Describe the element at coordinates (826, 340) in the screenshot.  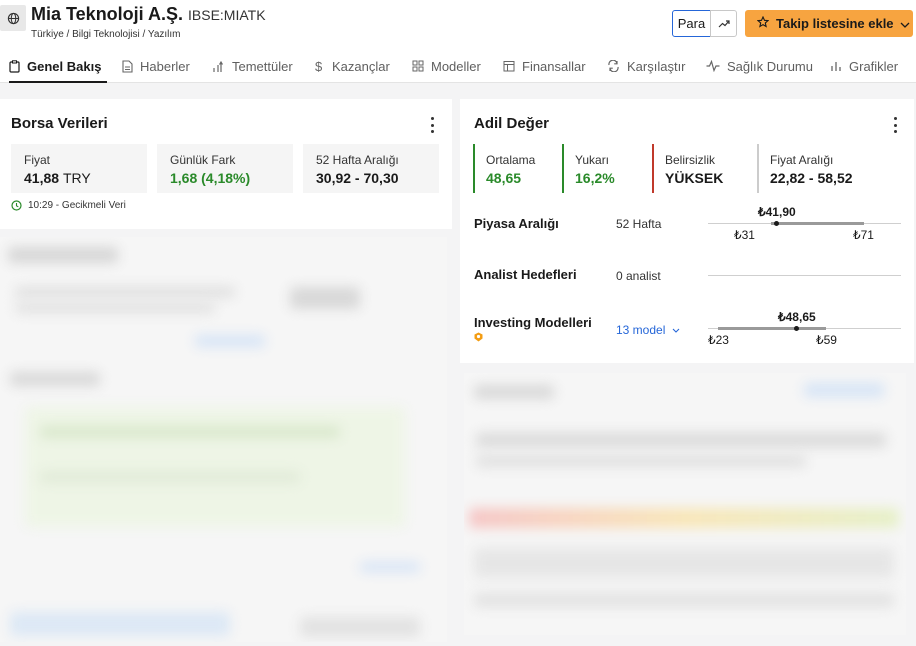
I see `models-high: ₺59` at that location.